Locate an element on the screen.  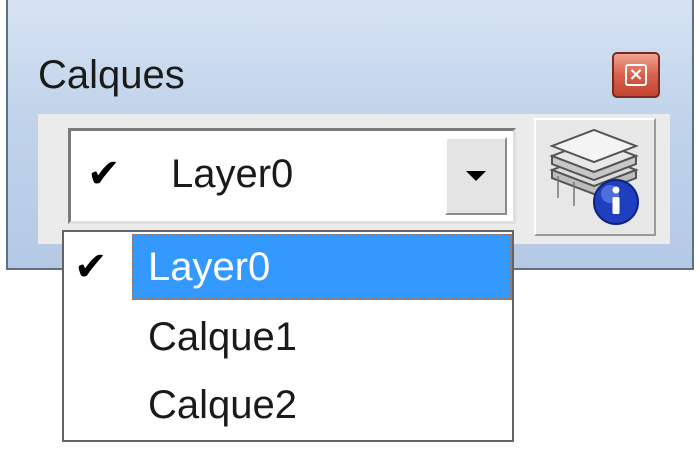
layer-manager-button is located at coordinates (595, 177).